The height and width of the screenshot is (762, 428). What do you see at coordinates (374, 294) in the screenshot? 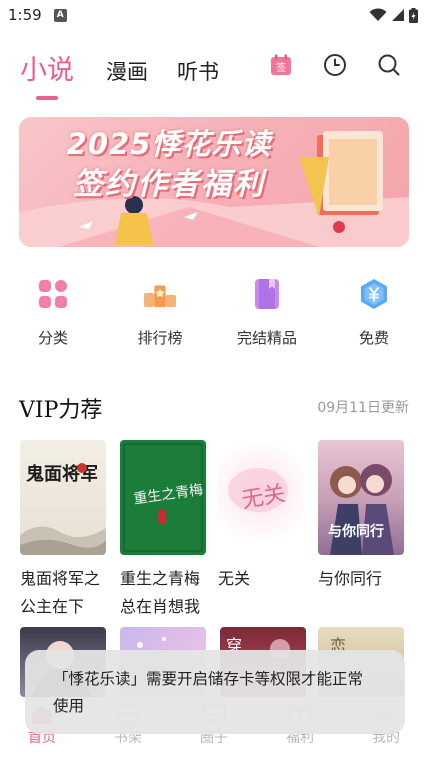
I see `free-yen-icon` at bounding box center [374, 294].